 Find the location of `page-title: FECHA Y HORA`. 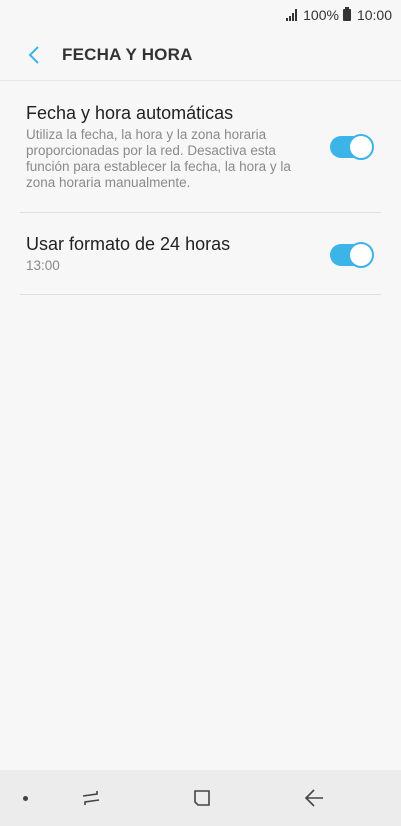

page-title: FECHA Y HORA is located at coordinates (127, 54).